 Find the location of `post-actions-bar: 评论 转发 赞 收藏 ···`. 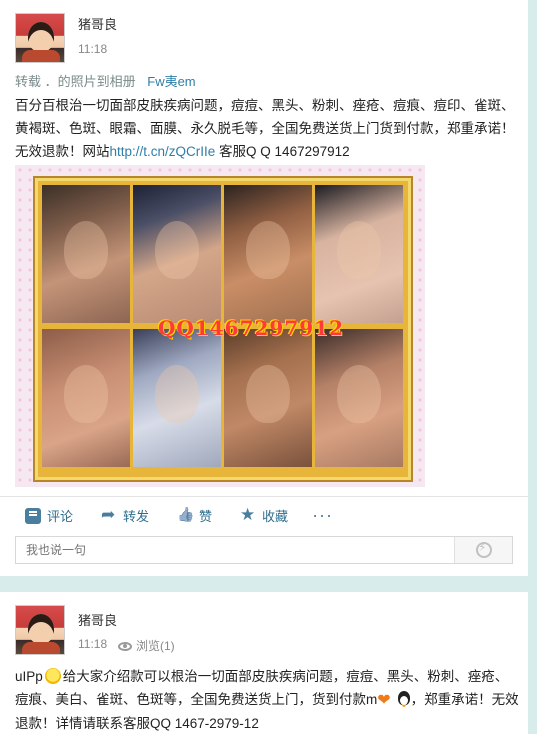

post-actions-bar: 评论 转发 赞 收藏 ··· is located at coordinates (264, 515).